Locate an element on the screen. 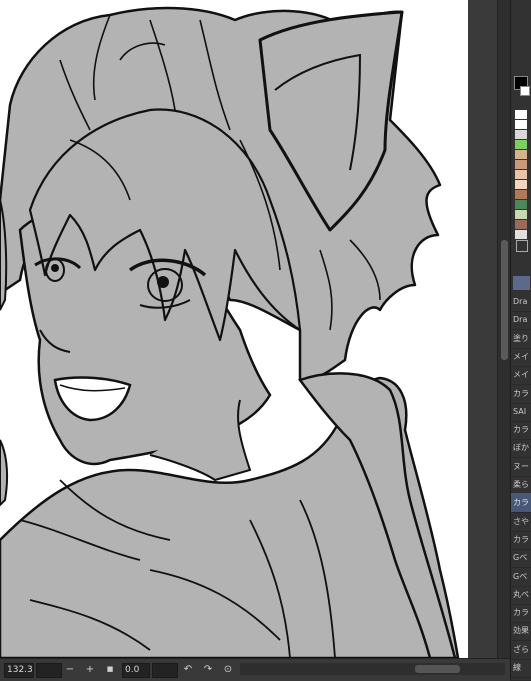 Image resolution: width=531 pixels, height=681 pixels. rotation-field: 0.0 is located at coordinates (136, 670).